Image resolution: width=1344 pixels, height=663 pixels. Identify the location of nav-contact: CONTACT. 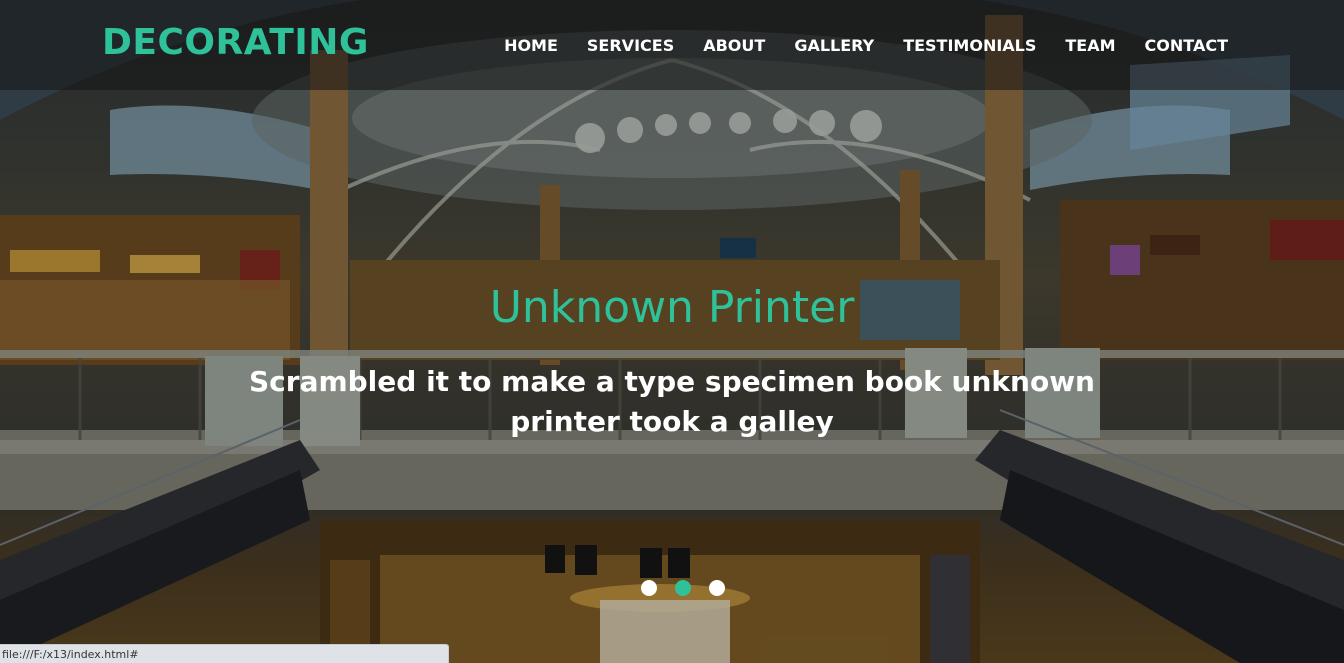
(1186, 45).